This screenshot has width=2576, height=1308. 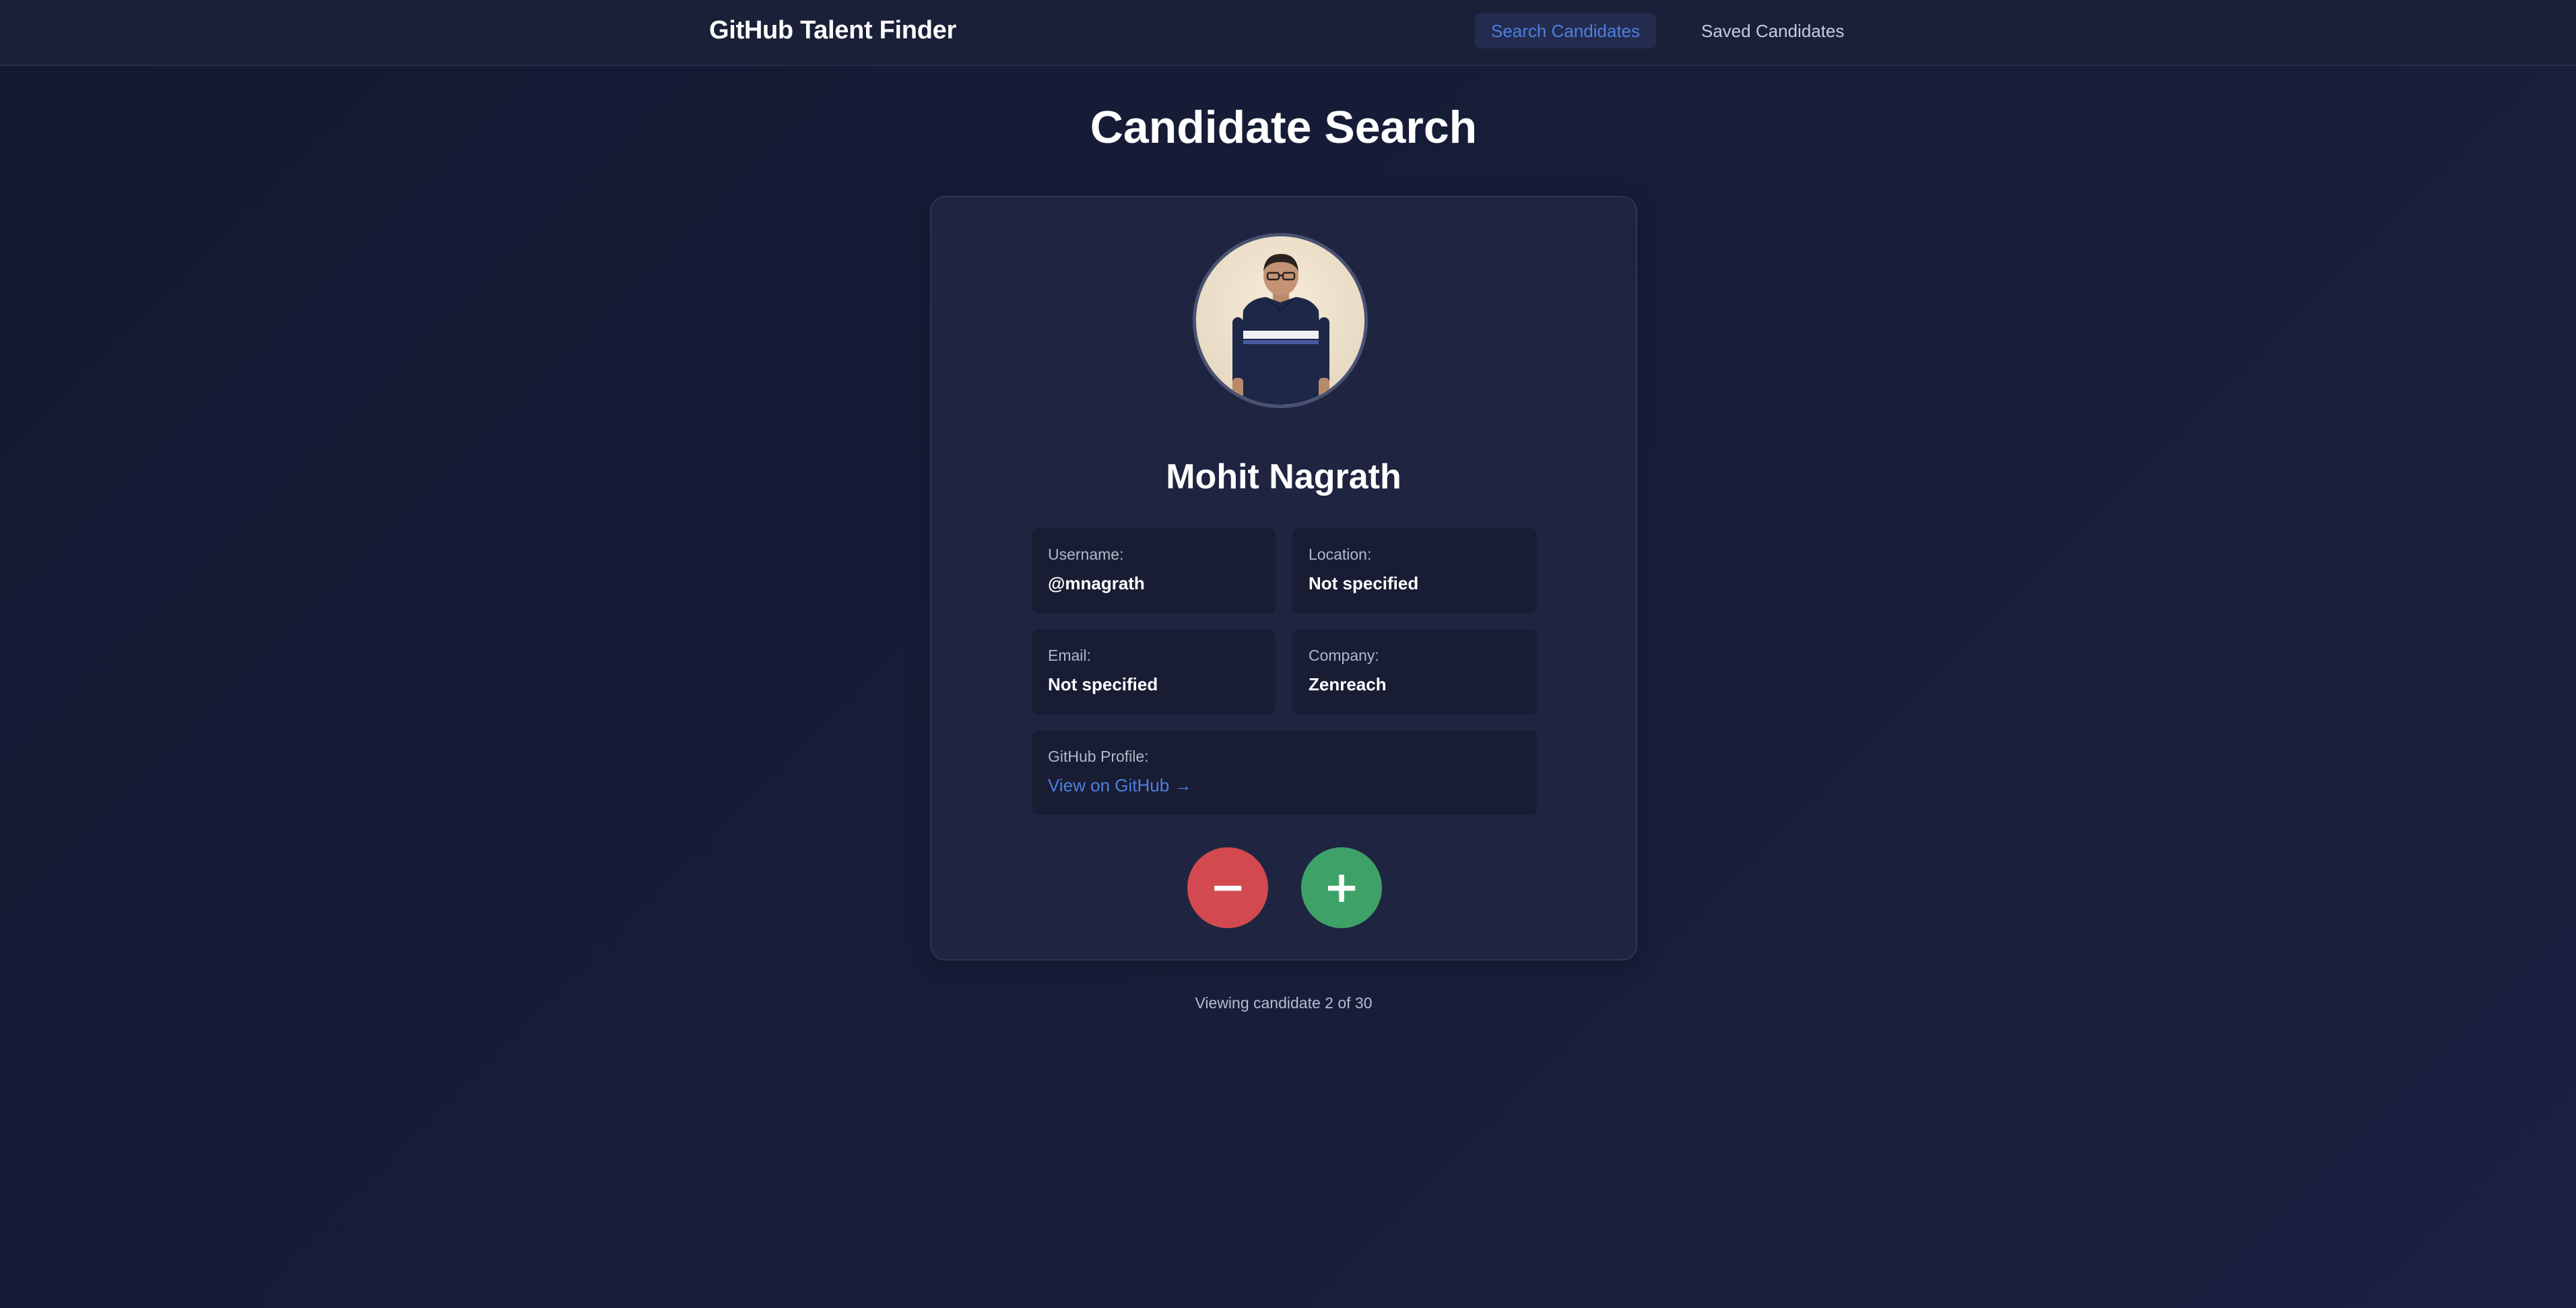 What do you see at coordinates (1340, 554) in the screenshot?
I see `location-label: Location:` at bounding box center [1340, 554].